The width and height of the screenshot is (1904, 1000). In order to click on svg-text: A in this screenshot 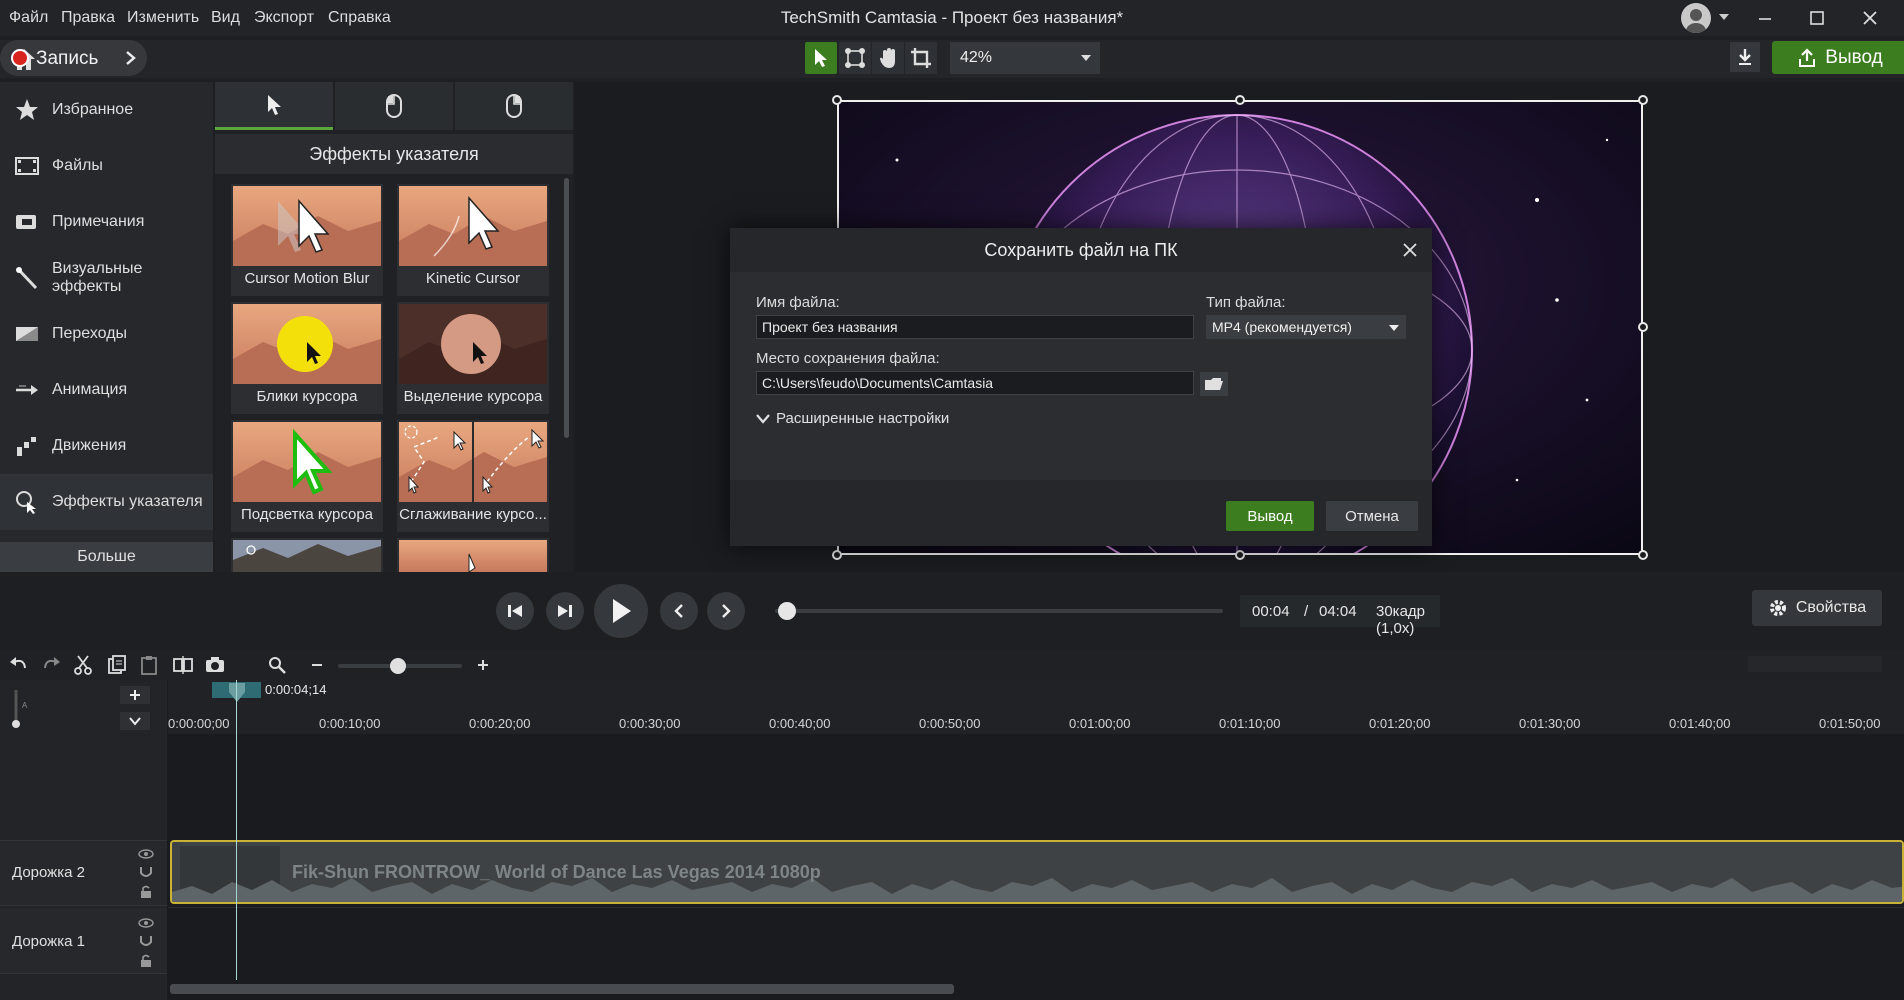, I will do `click(25, 705)`.